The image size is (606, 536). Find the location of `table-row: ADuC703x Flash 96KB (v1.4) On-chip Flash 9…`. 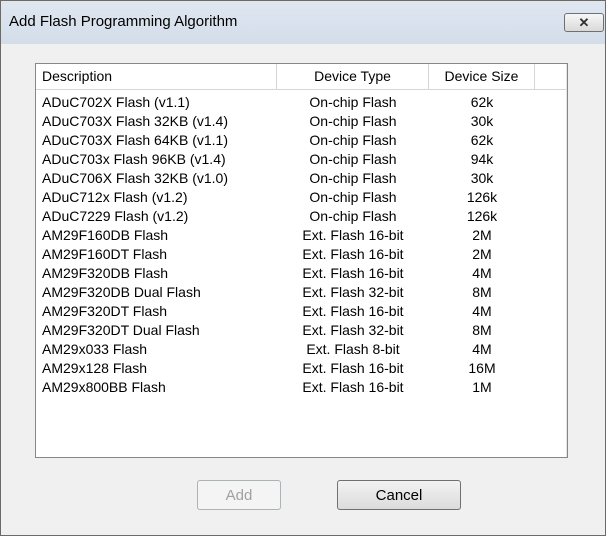

table-row: ADuC703x Flash 96KB (v1.4) On-chip Flash 9… is located at coordinates (301, 159).